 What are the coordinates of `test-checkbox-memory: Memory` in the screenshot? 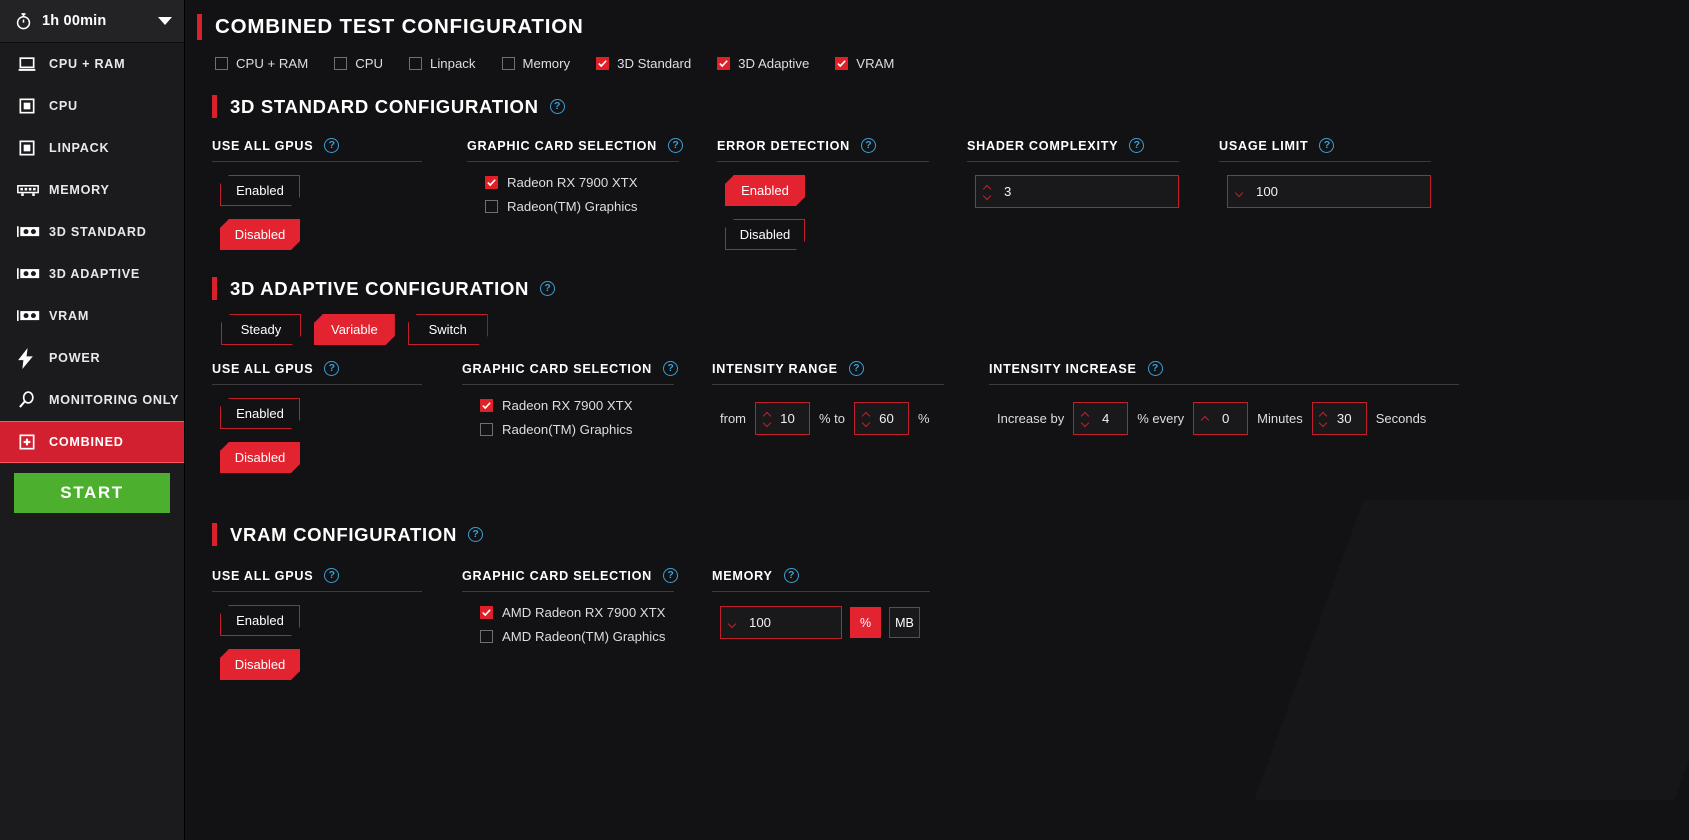 It's located at (535, 63).